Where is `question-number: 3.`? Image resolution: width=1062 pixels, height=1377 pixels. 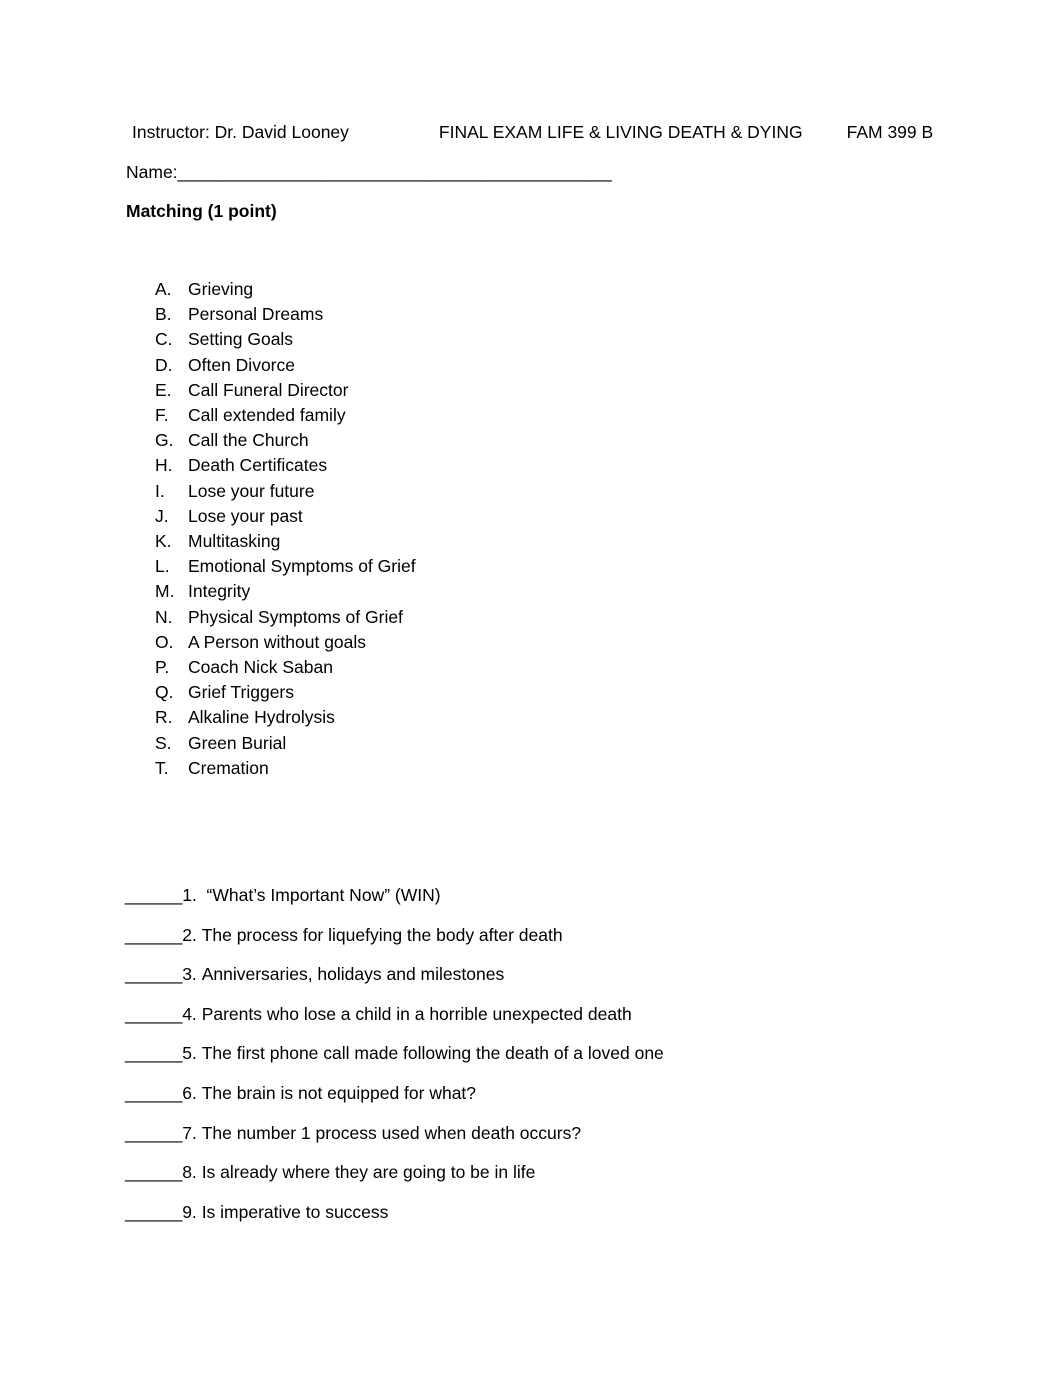 question-number: 3. is located at coordinates (189, 974).